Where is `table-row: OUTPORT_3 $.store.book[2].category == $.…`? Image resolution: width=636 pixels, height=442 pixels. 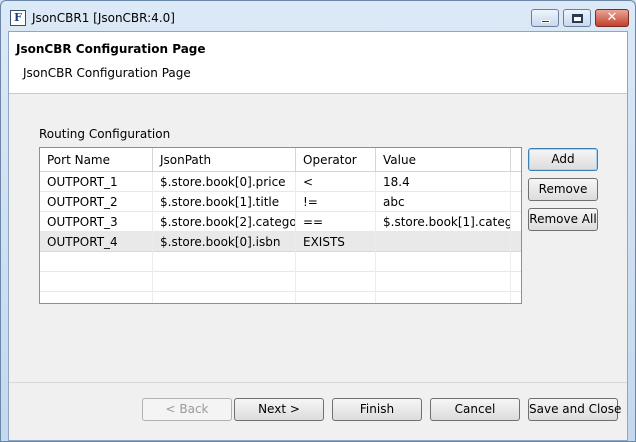
table-row: OUTPORT_3 $.store.book[2].category == $.… is located at coordinates (280, 222).